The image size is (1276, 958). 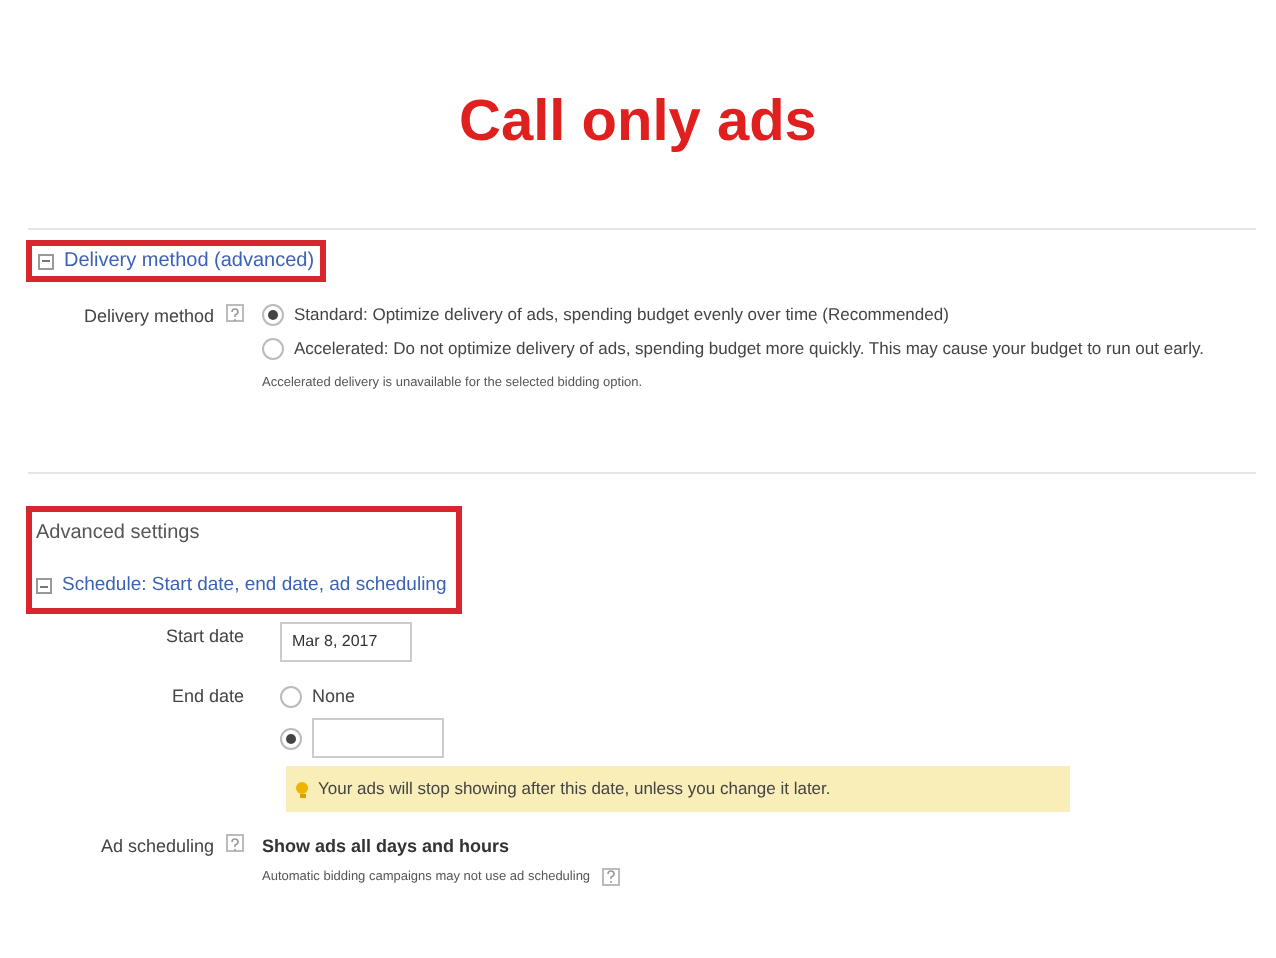 I want to click on lightbulb-icon, so click(x=302, y=789).